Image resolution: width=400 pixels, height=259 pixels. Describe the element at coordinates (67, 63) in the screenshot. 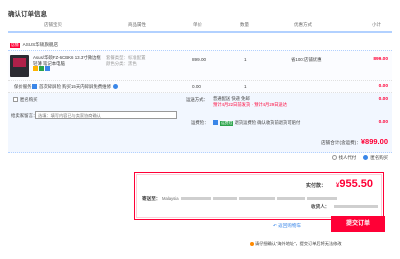

I see `item-name: Asus/华硕FZ-6CBK6 13.3寸微边框 轻薄 笔记本电脑` at that location.